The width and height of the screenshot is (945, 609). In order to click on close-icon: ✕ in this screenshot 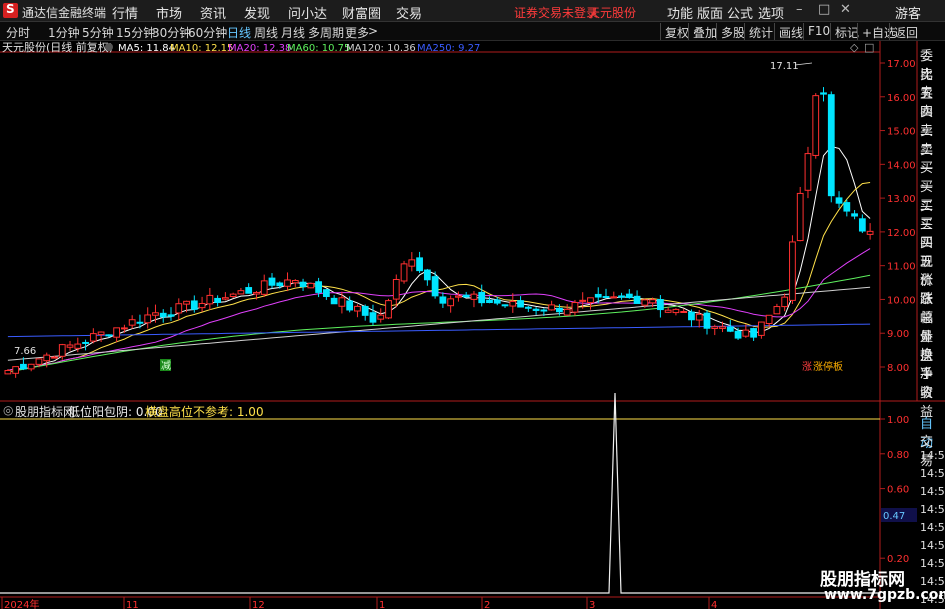, I will do `click(845, 9)`.